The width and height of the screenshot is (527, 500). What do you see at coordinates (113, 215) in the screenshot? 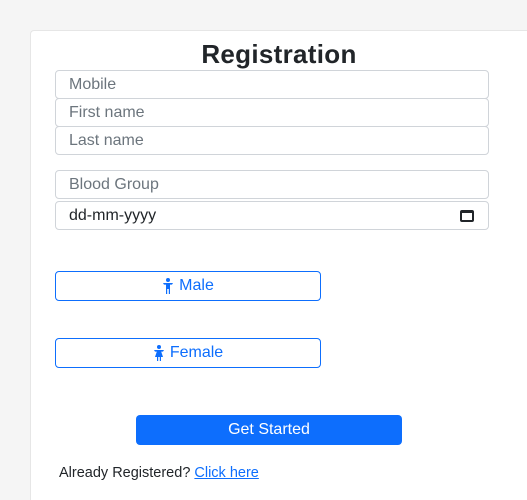
I see `date-placeholder: dd-mm-yyyy` at bounding box center [113, 215].